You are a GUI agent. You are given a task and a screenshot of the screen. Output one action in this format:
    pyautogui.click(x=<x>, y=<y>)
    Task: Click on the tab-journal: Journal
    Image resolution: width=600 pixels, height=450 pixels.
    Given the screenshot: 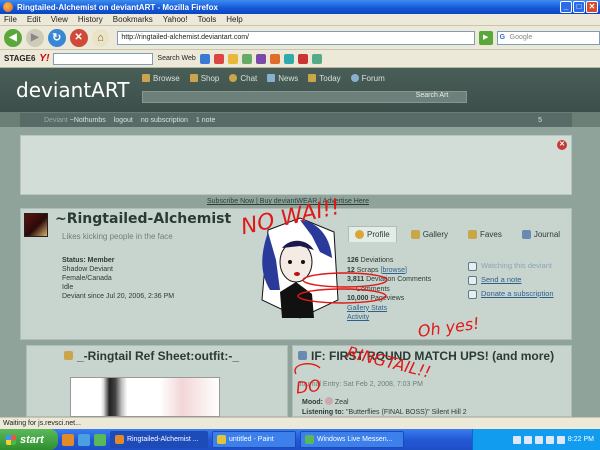 What is the action you would take?
    pyautogui.click(x=541, y=234)
    